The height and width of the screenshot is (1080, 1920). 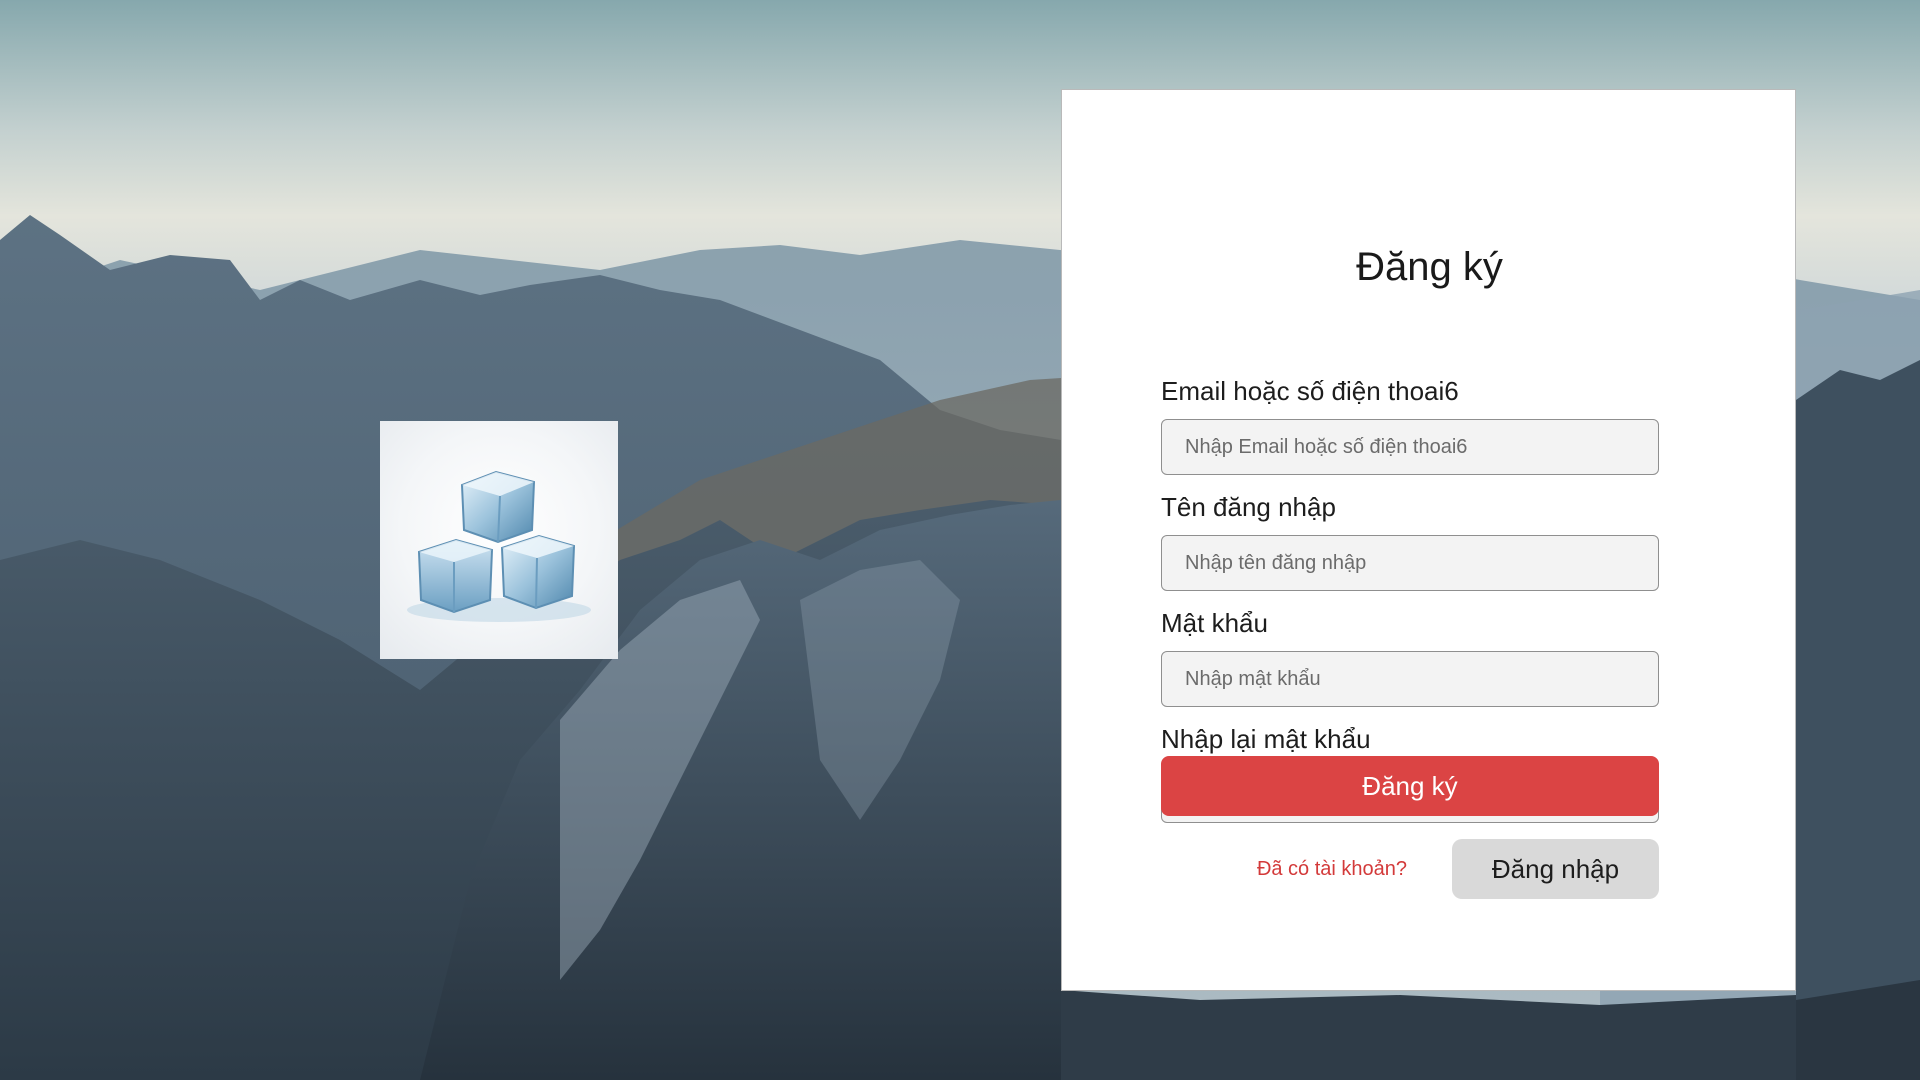 What do you see at coordinates (1429, 267) in the screenshot?
I see `page-title: Đăng ký` at bounding box center [1429, 267].